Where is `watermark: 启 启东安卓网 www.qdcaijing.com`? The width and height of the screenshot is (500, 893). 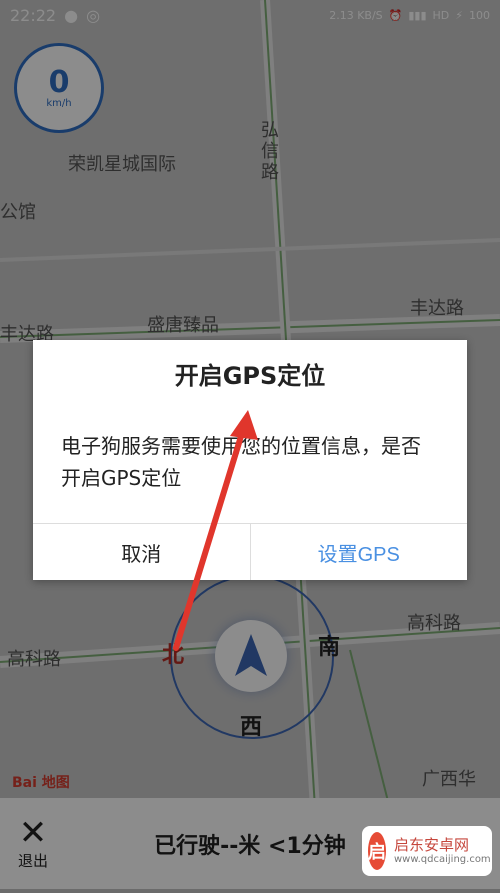
watermark: 启 启东安卓网 www.qdcaijing.com is located at coordinates (427, 851).